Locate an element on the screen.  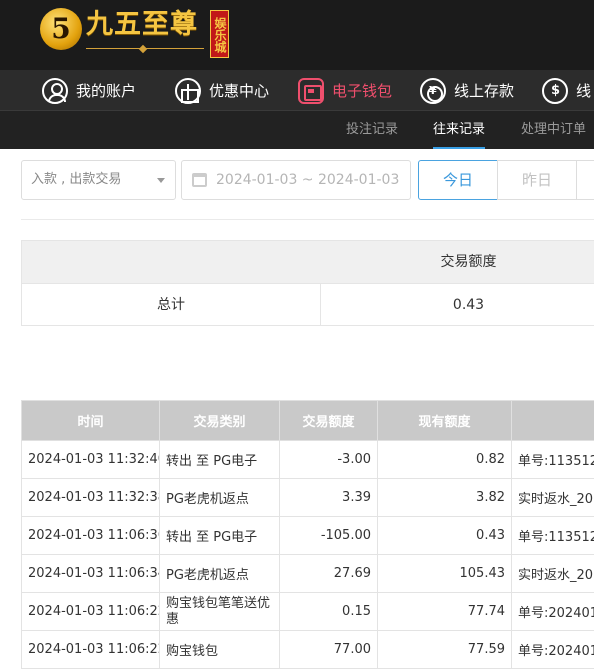
cell-balance: 3.82 is located at coordinates (444, 497).